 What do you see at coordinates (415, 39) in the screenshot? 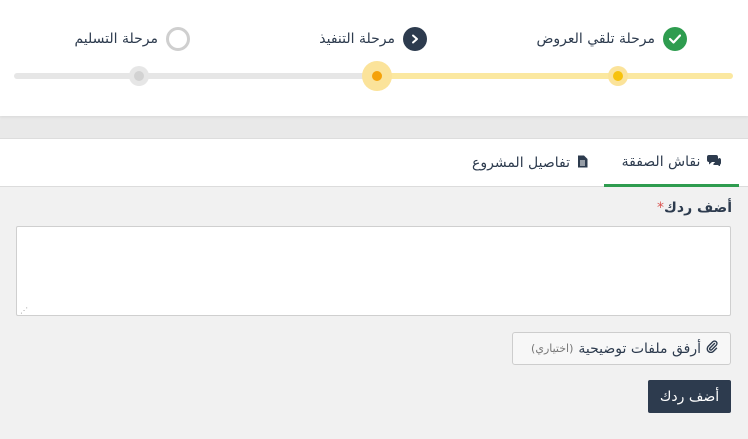
I see `chevron-left-icon` at bounding box center [415, 39].